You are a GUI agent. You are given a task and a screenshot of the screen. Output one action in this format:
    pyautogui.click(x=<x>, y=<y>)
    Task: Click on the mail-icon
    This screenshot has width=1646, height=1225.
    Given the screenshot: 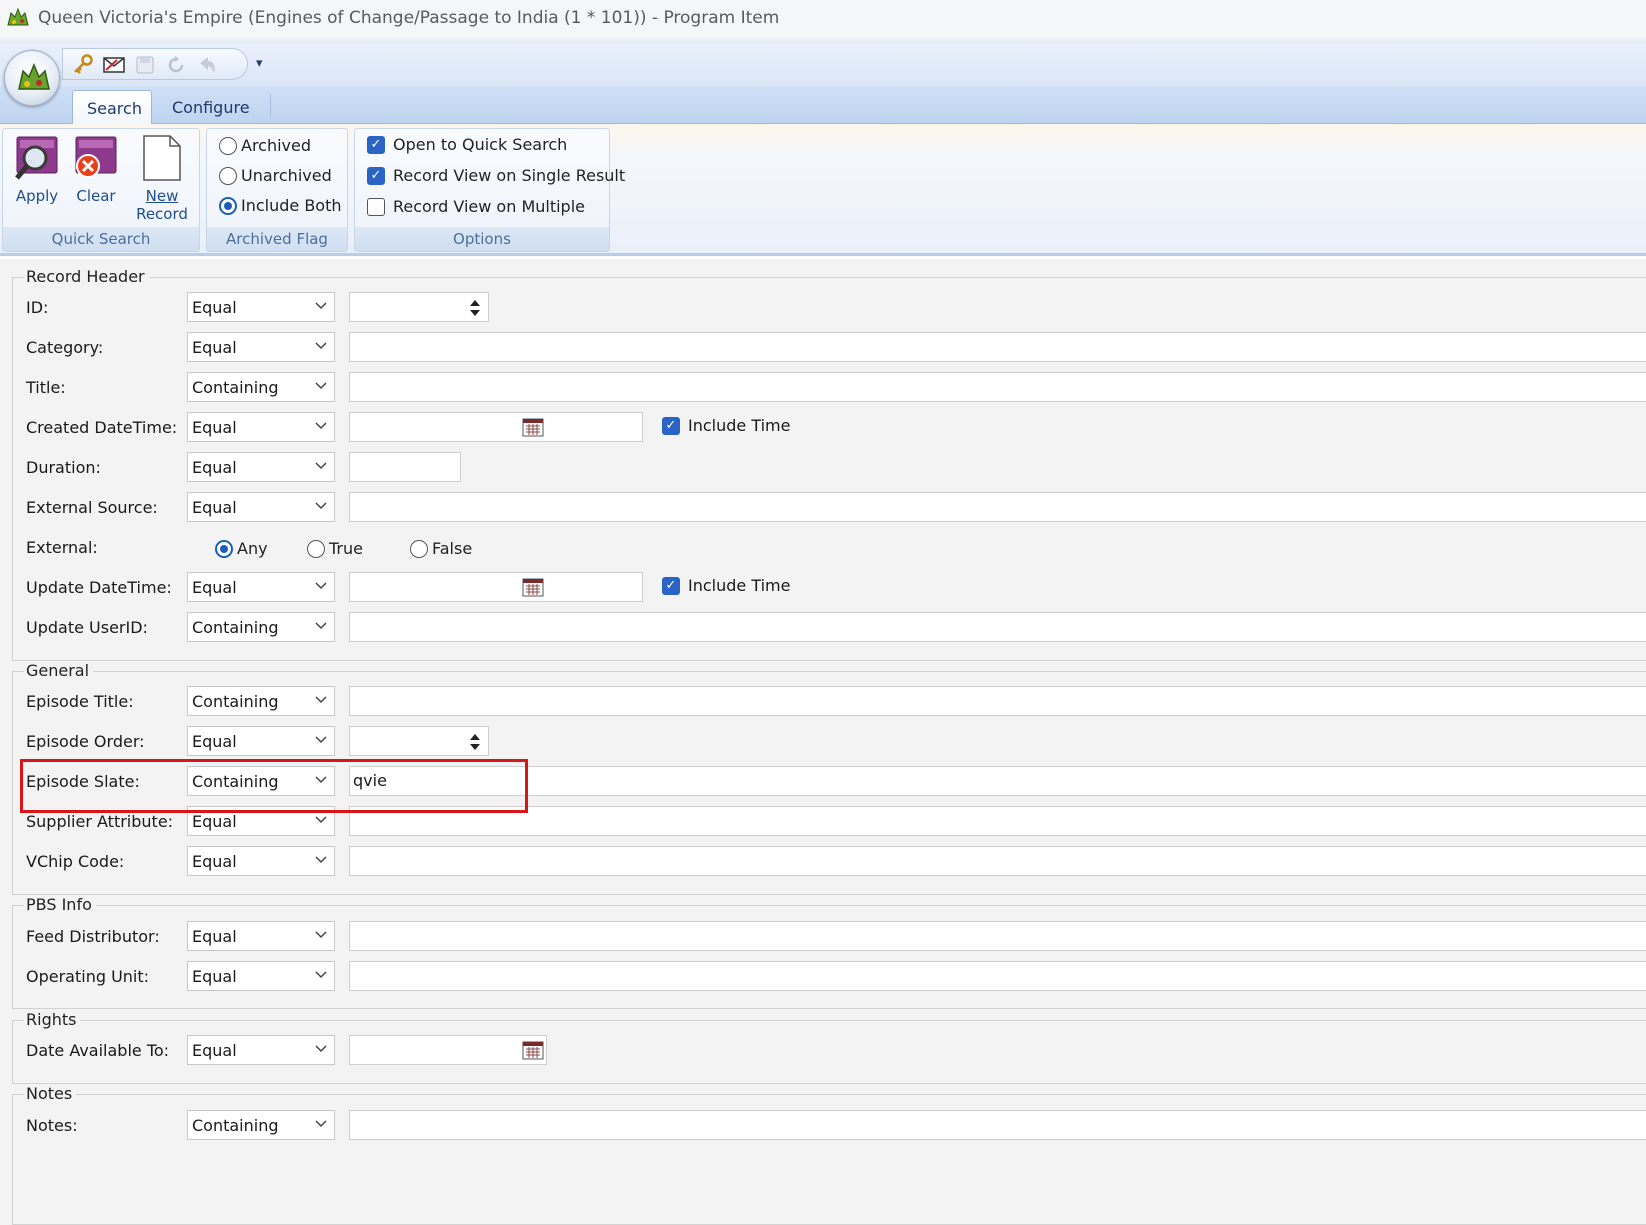 What is the action you would take?
    pyautogui.click(x=114, y=65)
    